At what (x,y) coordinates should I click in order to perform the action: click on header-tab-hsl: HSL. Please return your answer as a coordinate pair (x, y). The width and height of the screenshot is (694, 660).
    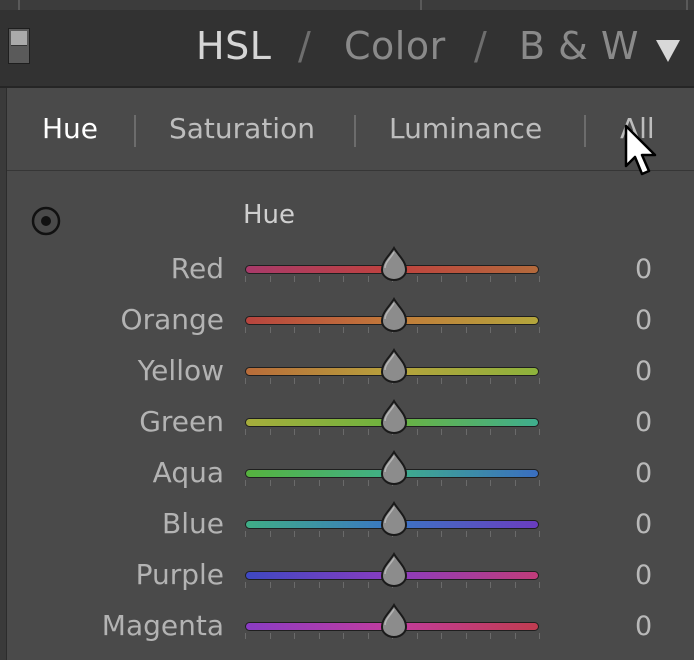
    Looking at the image, I should click on (233, 46).